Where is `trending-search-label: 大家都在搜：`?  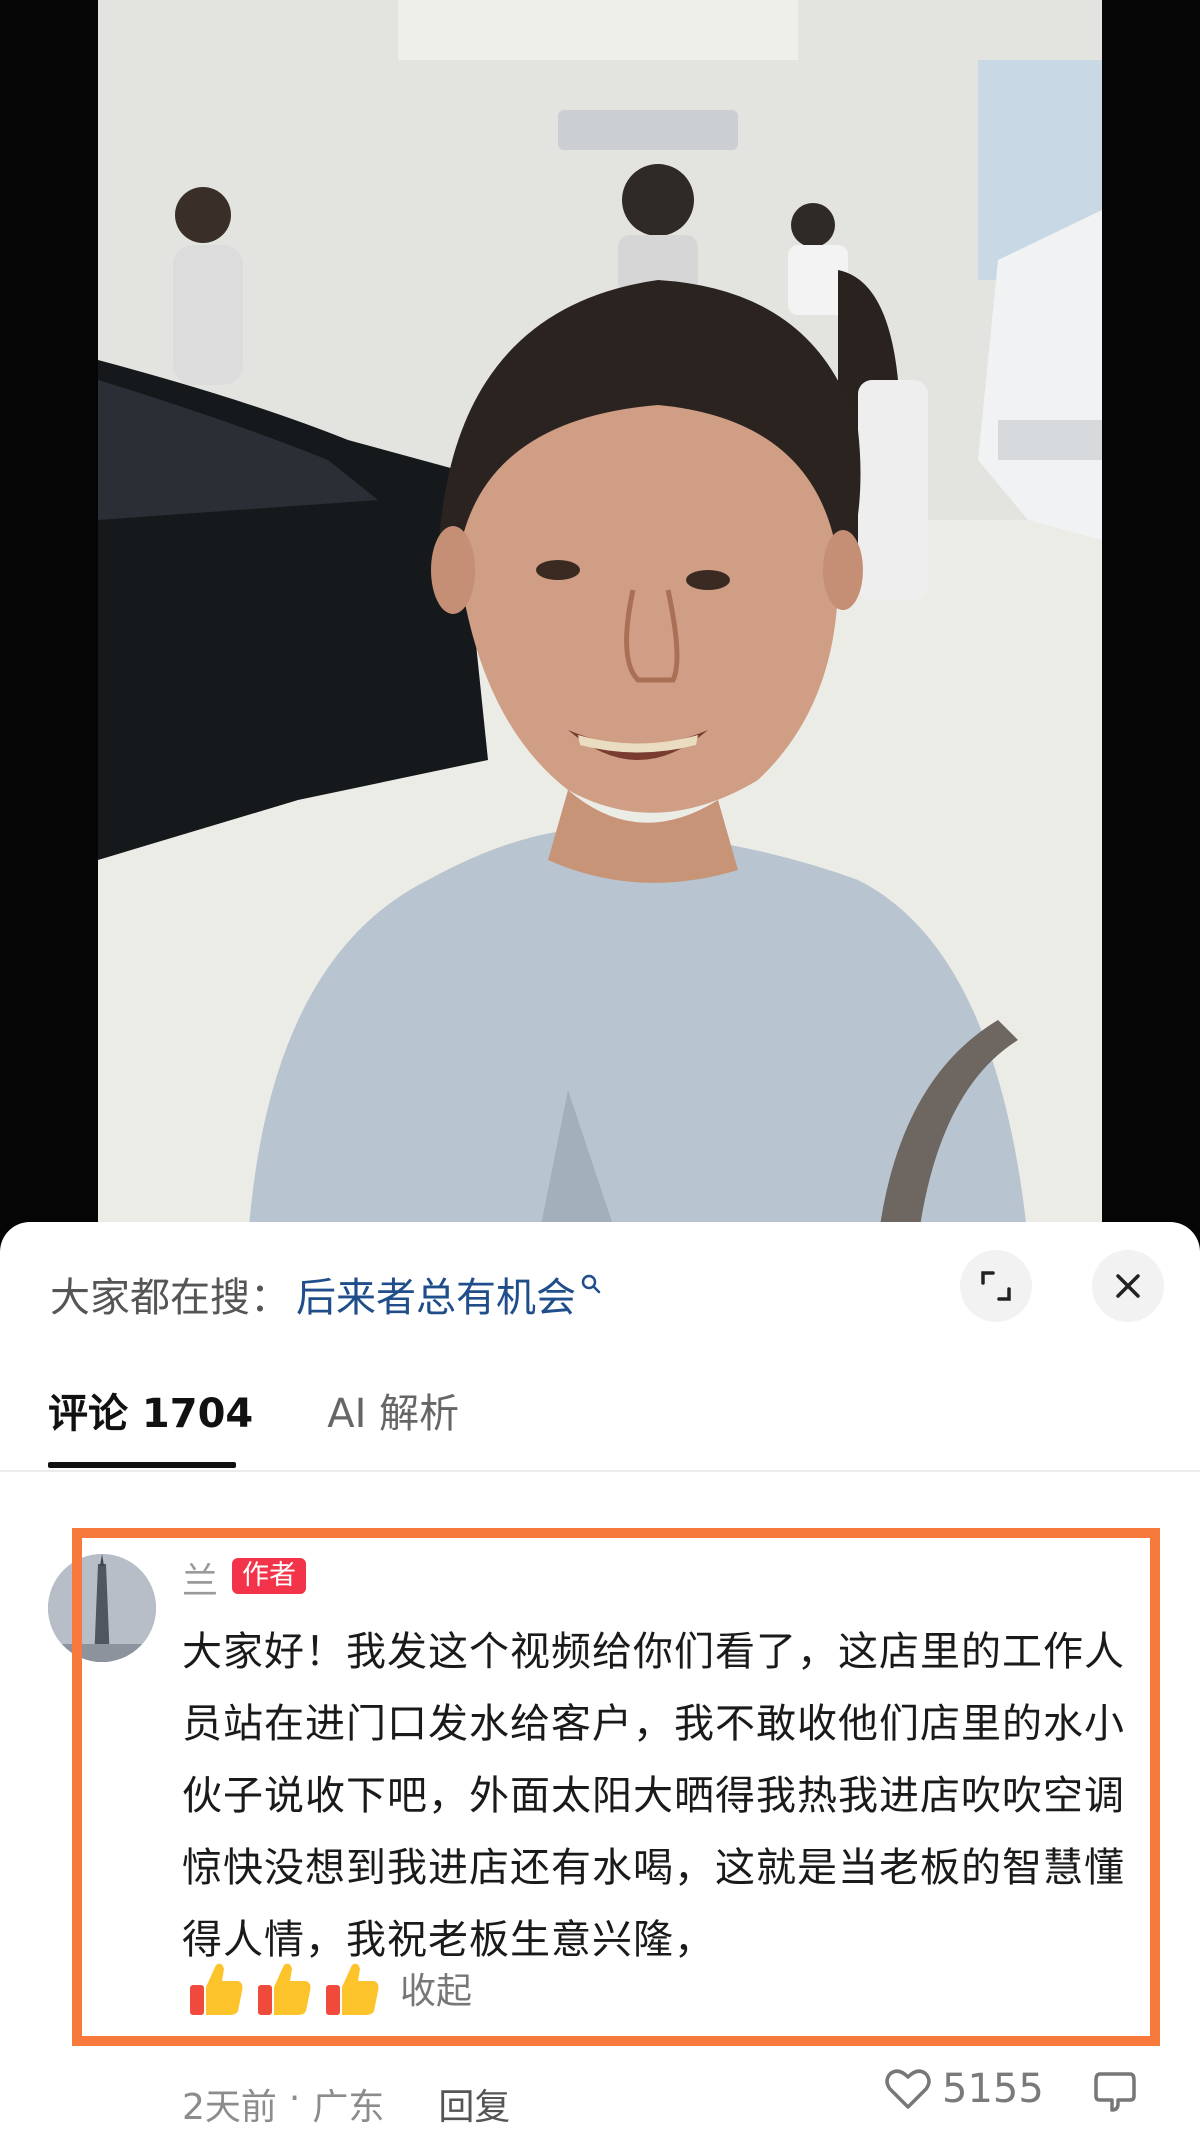 trending-search-label: 大家都在搜： is located at coordinates (170, 1298).